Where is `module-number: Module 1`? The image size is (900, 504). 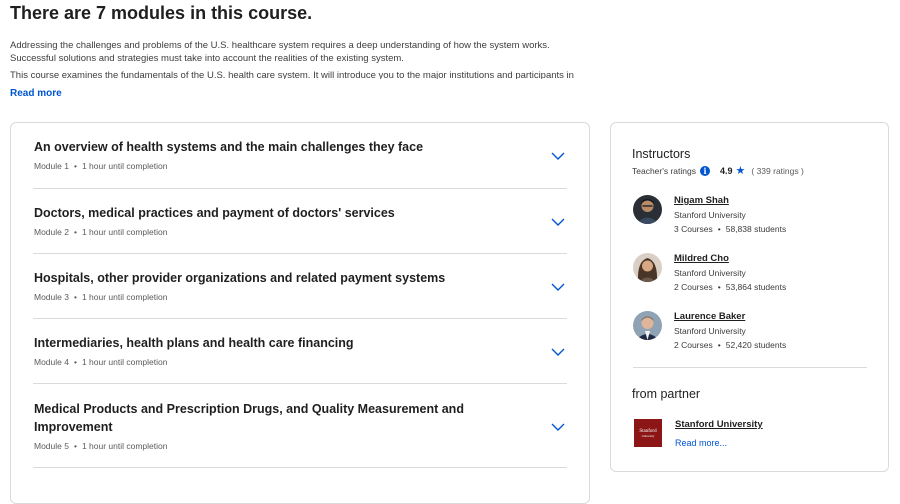 module-number: Module 1 is located at coordinates (51, 166).